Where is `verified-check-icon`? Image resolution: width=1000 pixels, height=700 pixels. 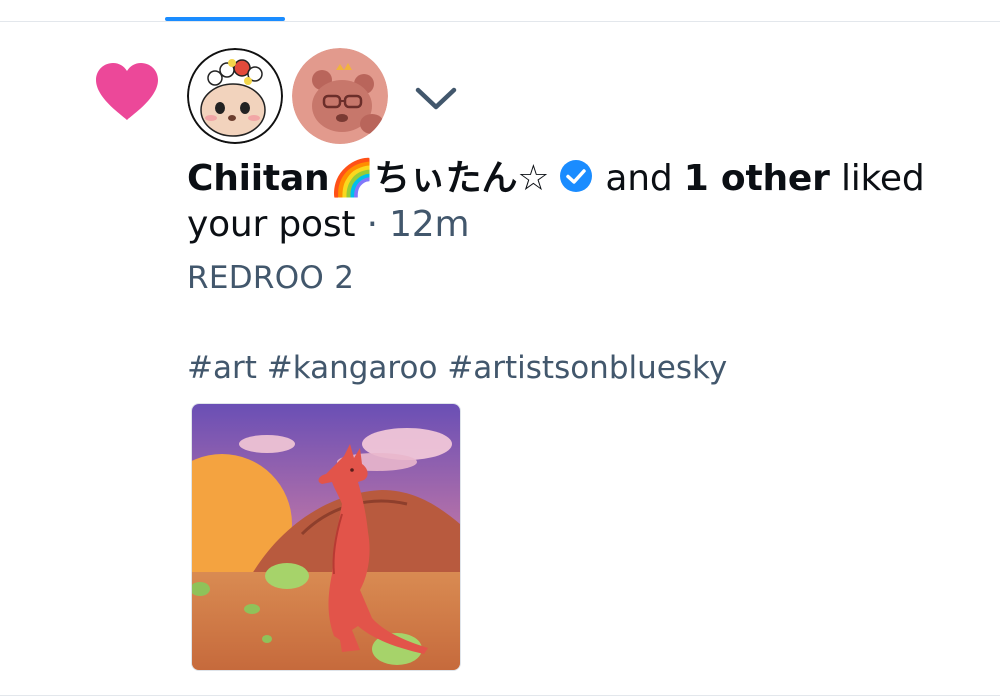
verified-check-icon is located at coordinates (576, 176).